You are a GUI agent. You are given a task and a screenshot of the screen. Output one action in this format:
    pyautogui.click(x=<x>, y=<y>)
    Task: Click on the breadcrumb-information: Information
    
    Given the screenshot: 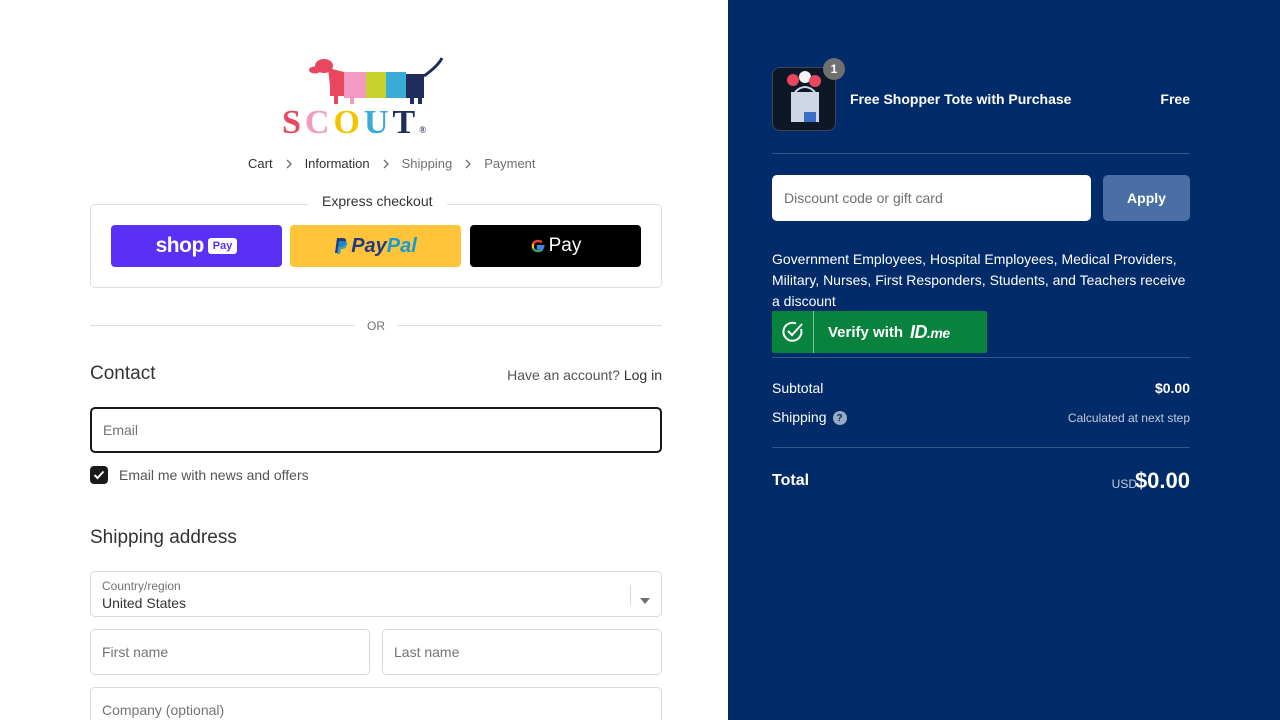 What is the action you would take?
    pyautogui.click(x=337, y=163)
    